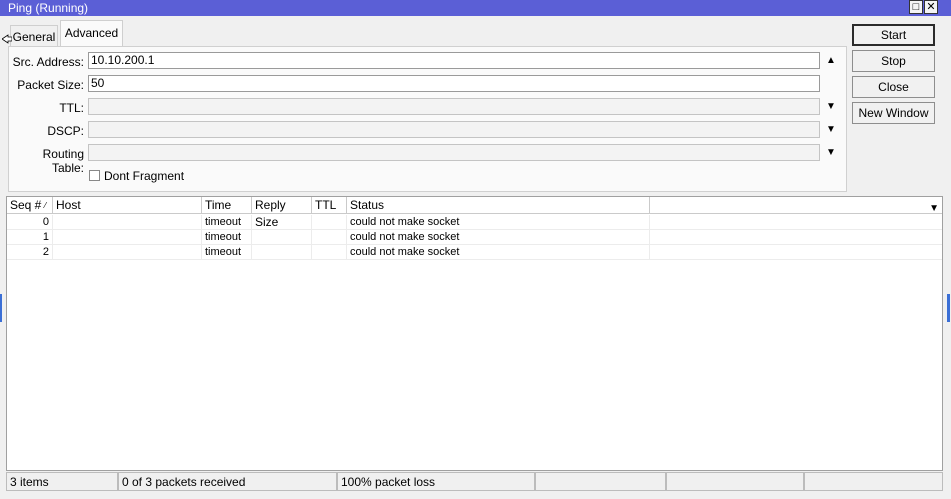  Describe the element at coordinates (71, 108) in the screenshot. I see `ttl-label: TTL:` at that location.